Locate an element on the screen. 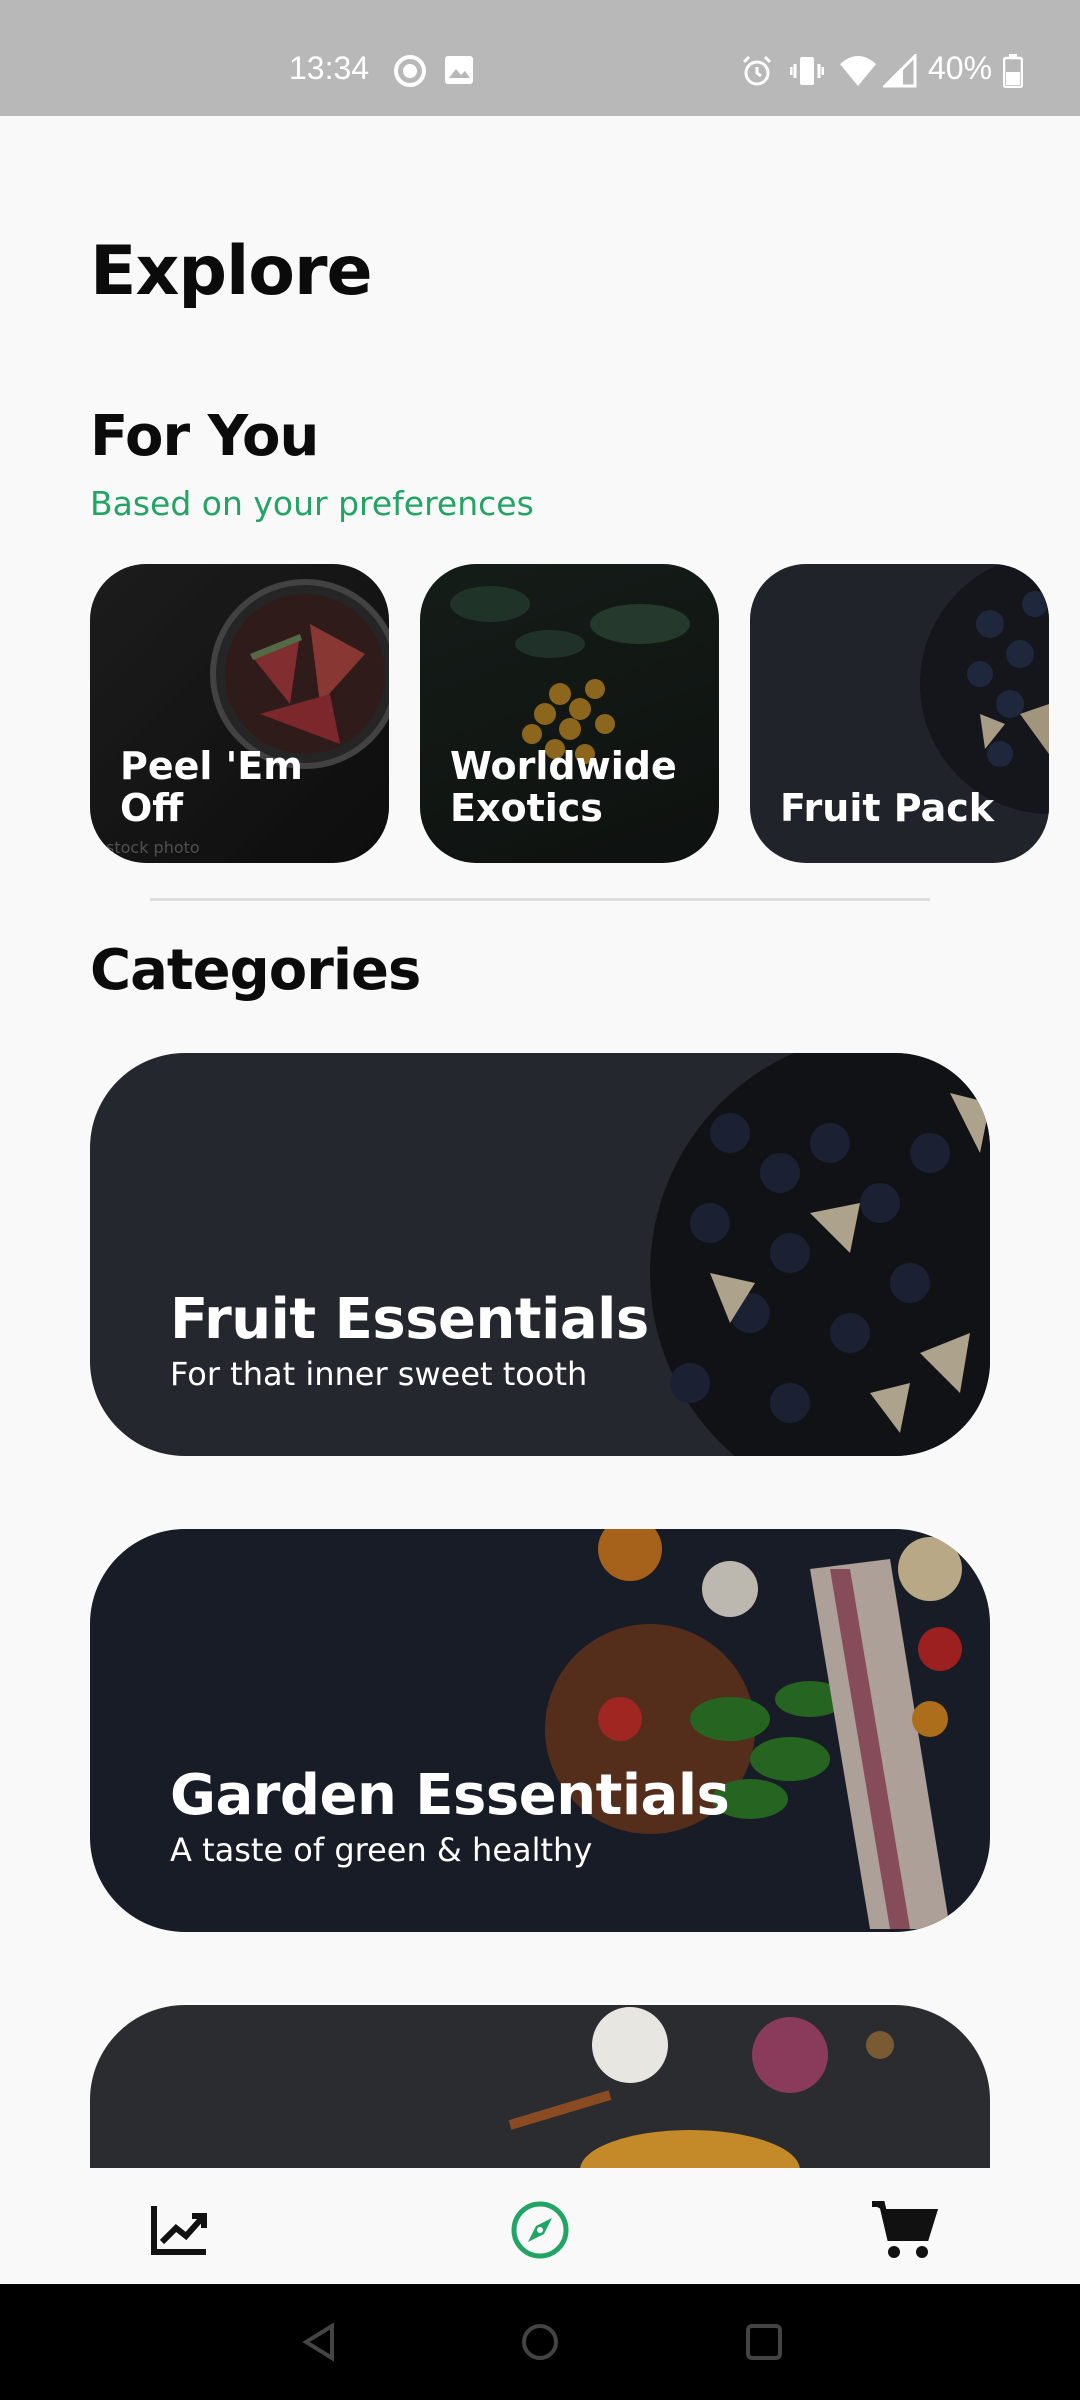 This screenshot has height=2400, width=1080. for-you-title: For You is located at coordinates (204, 436).